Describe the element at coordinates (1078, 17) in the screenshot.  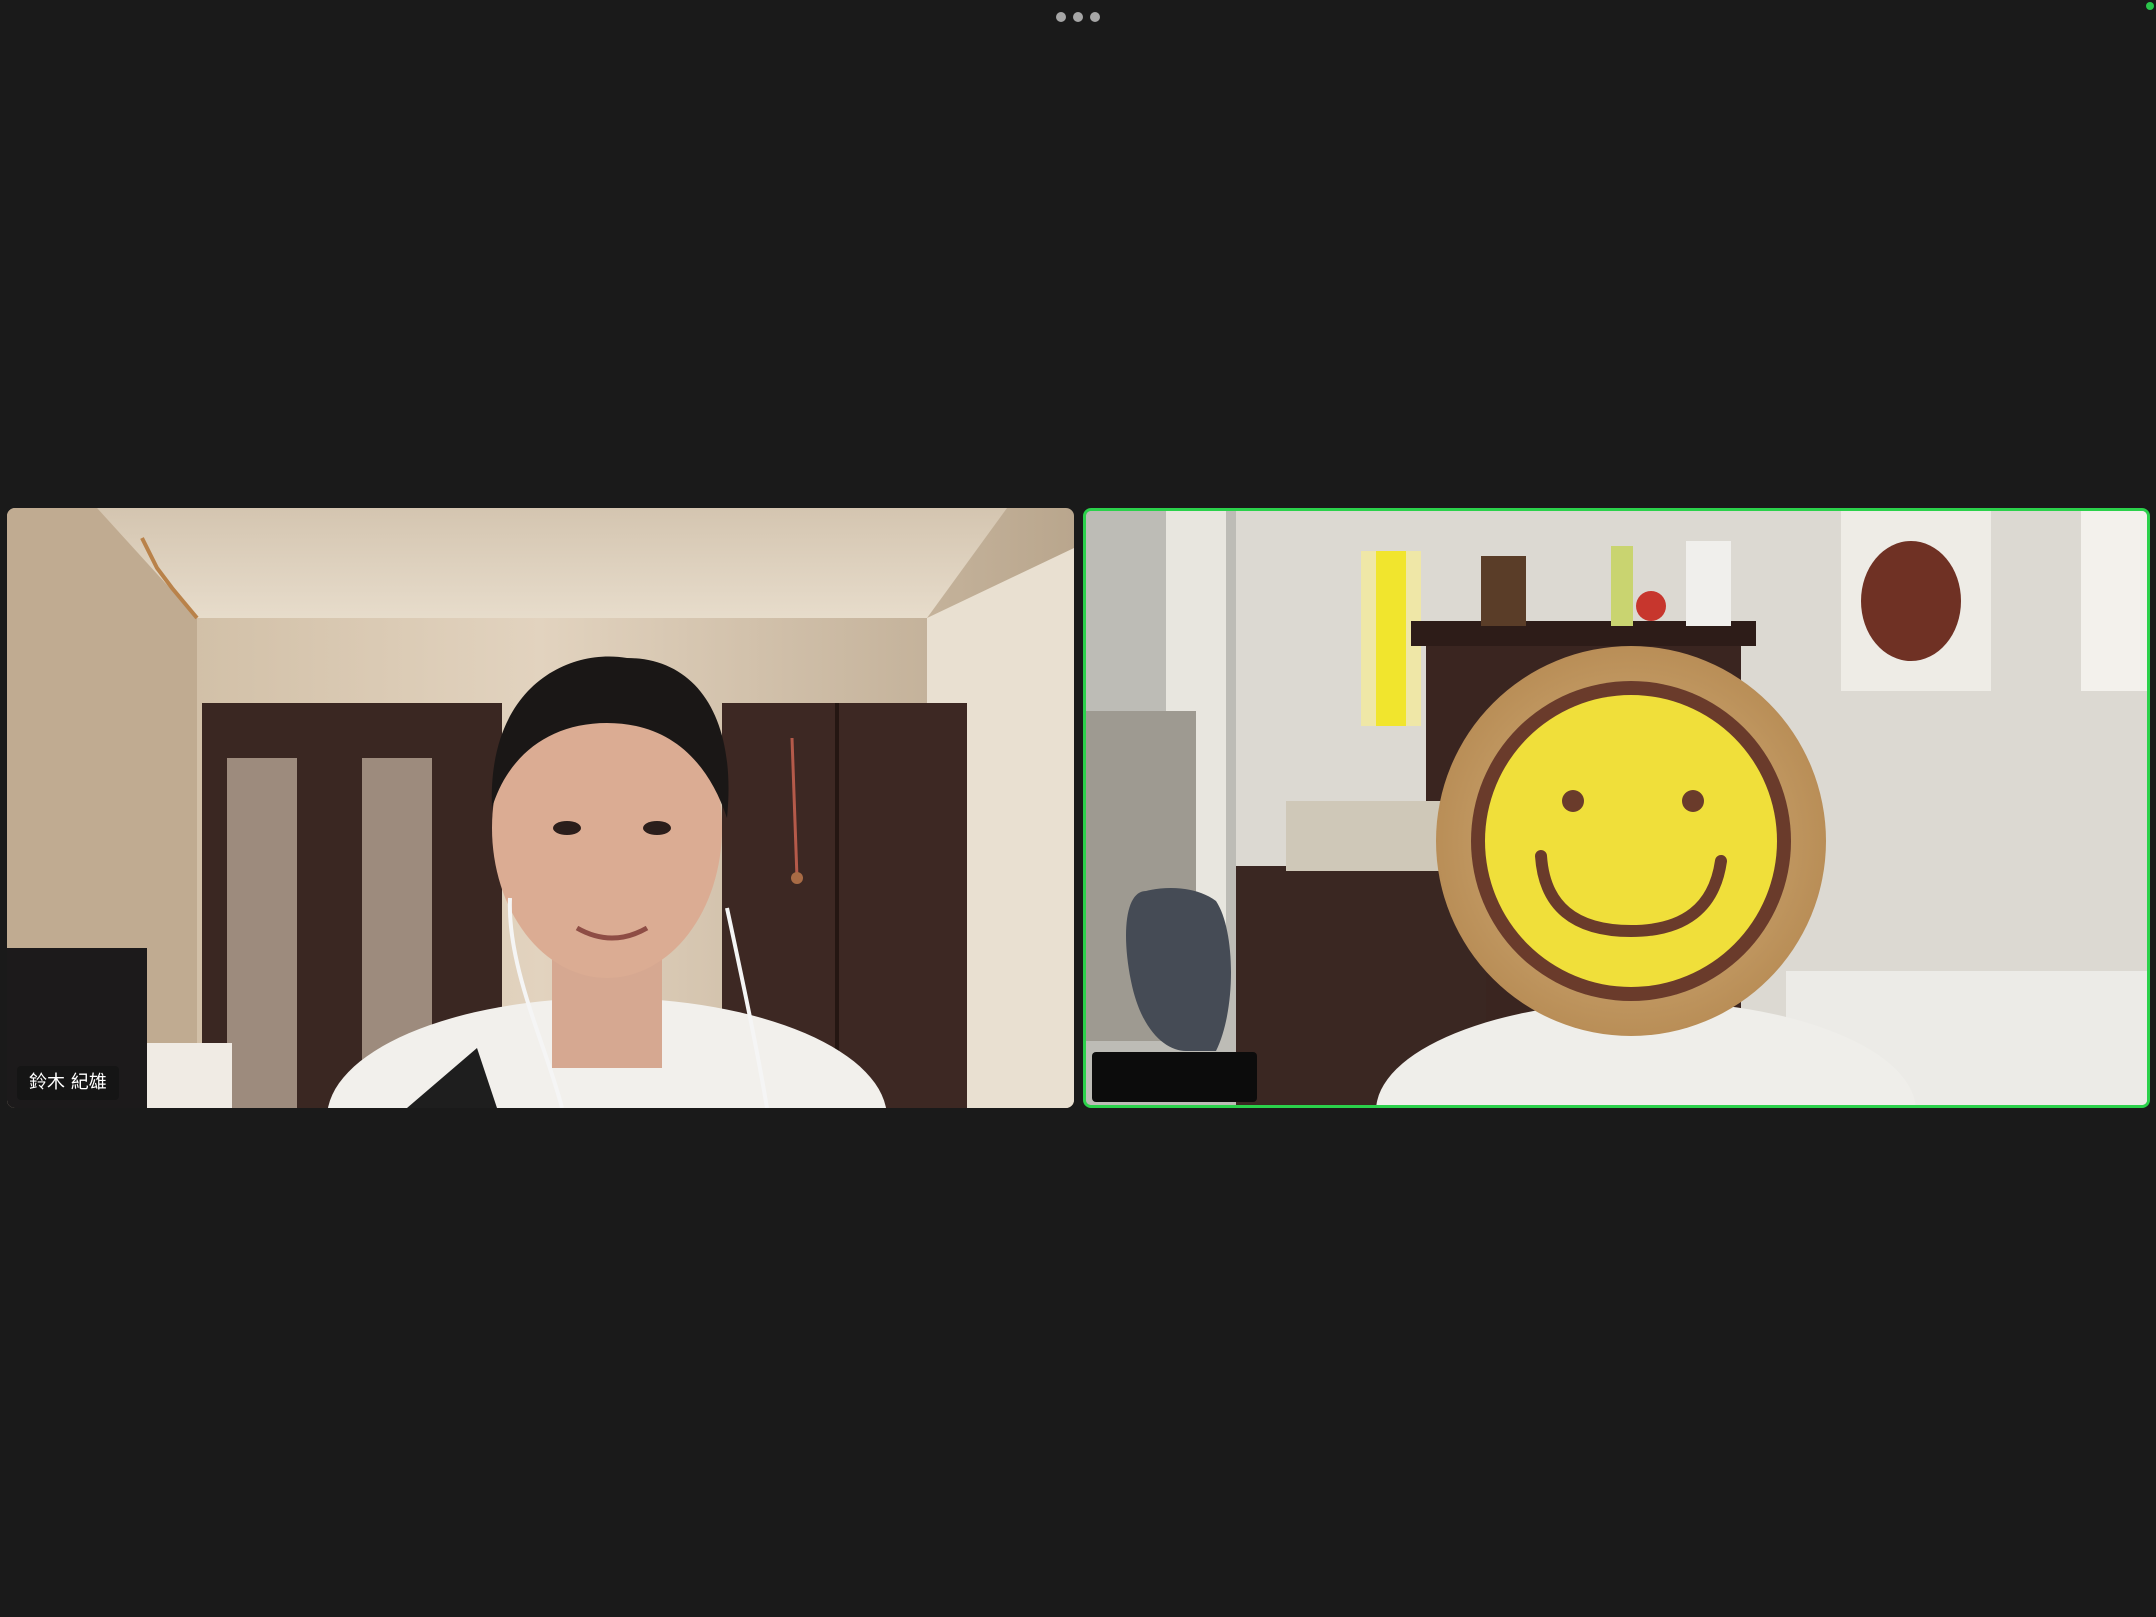
I see `more-options-icon` at that location.